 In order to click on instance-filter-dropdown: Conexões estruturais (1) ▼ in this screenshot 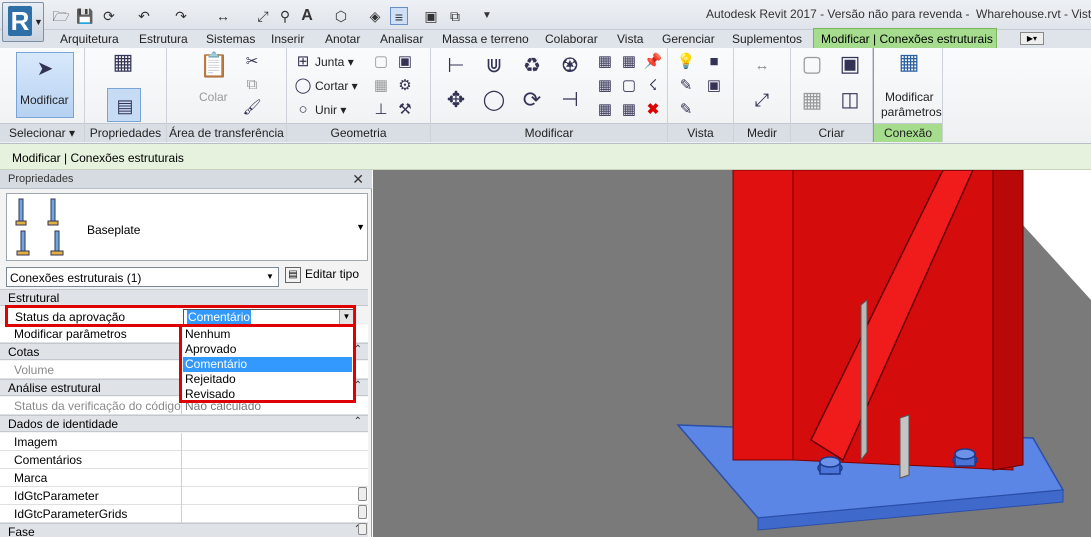, I will do `click(142, 277)`.